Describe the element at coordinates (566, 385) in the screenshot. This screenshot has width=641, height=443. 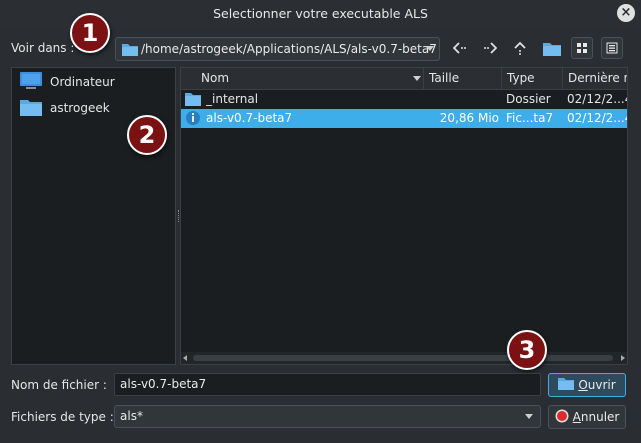
I see `folder-open-icon` at that location.